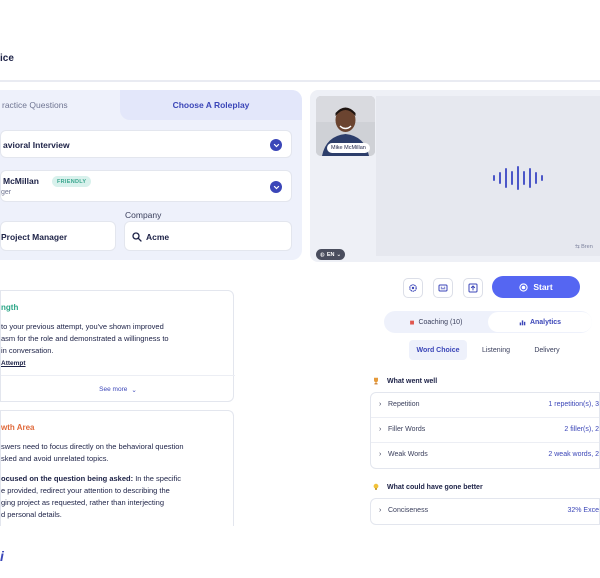  What do you see at coordinates (438, 350) in the screenshot?
I see `tab-word-choice: Word Choice` at bounding box center [438, 350].